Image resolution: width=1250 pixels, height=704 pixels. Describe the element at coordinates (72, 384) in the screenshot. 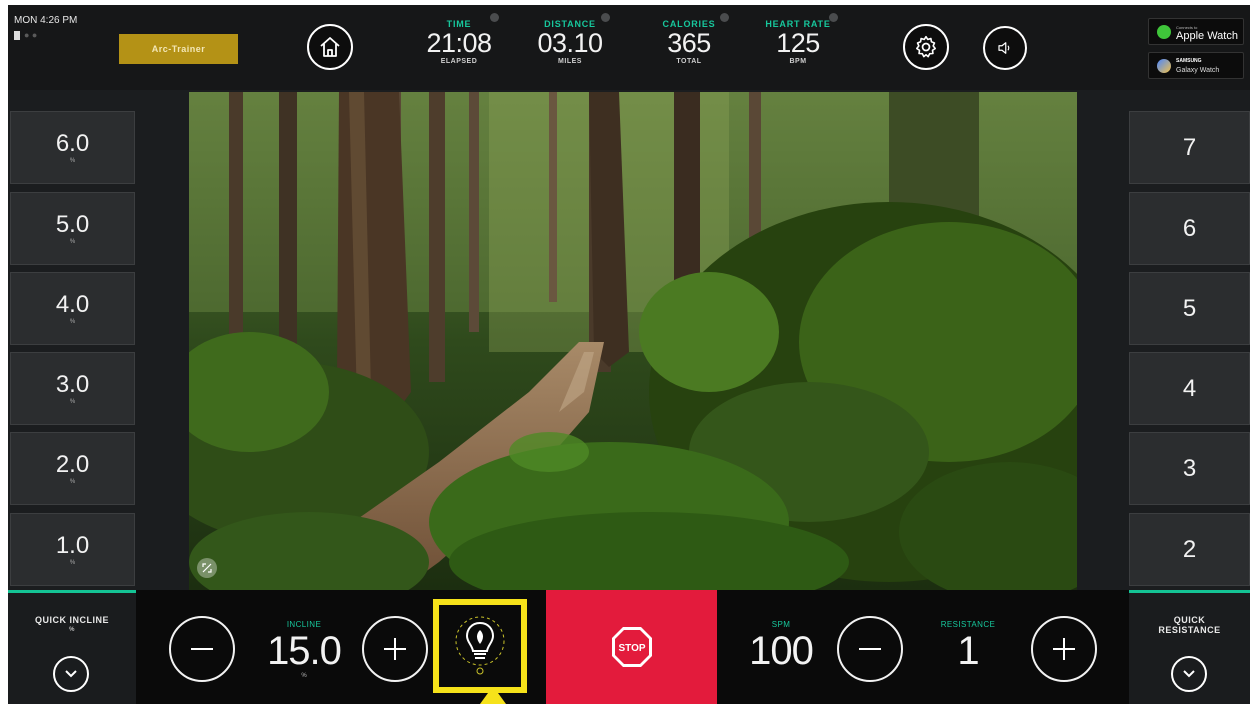

I see `preset-value: 3.0` at that location.